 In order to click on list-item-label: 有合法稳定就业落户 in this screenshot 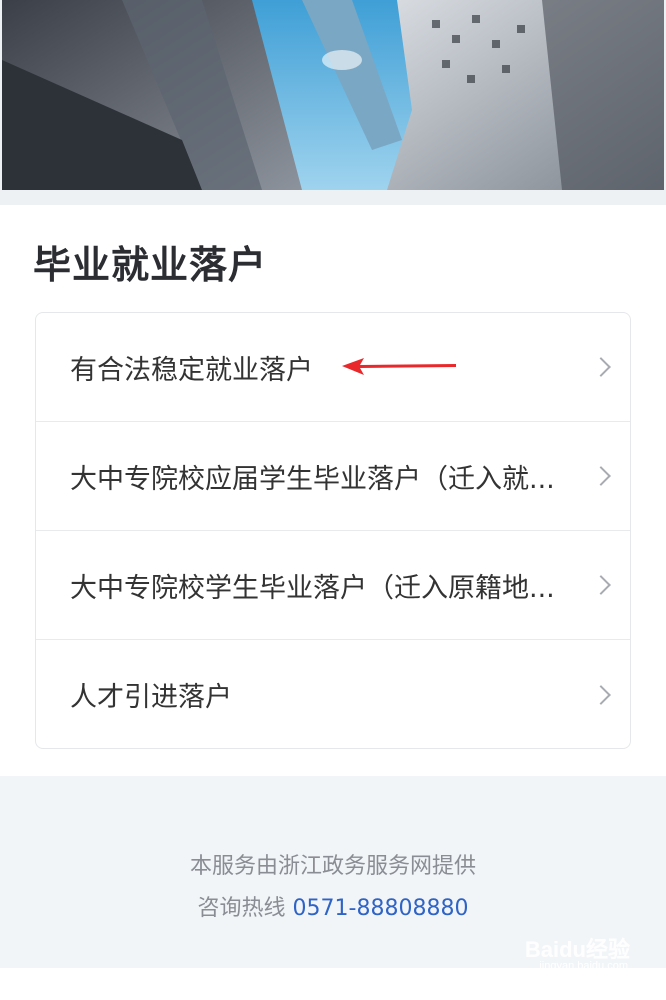, I will do `click(191, 370)`.